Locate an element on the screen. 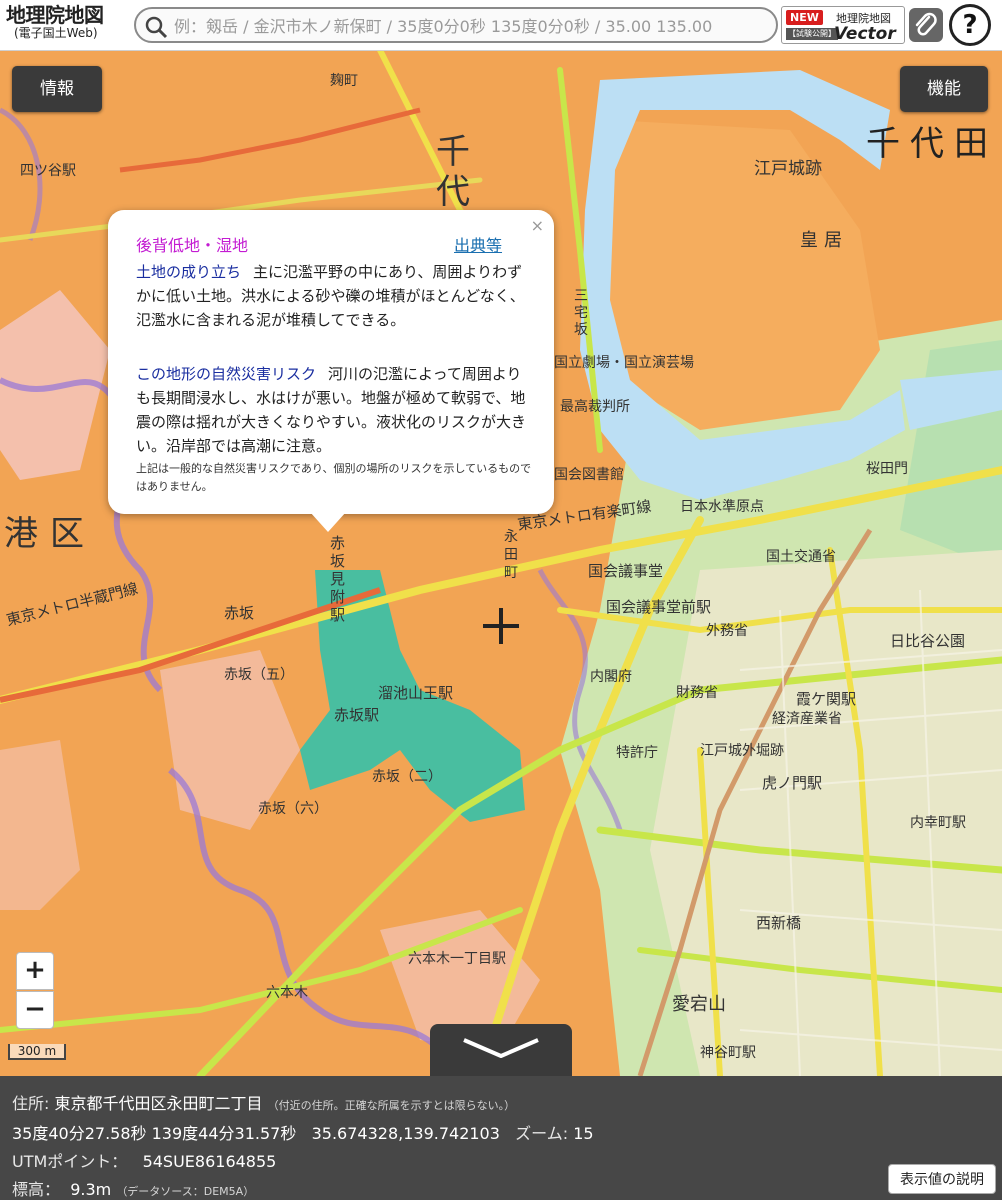 Image resolution: width=1002 pixels, height=1200 pixels. label-akasaka: 赤坂 is located at coordinates (239, 613).